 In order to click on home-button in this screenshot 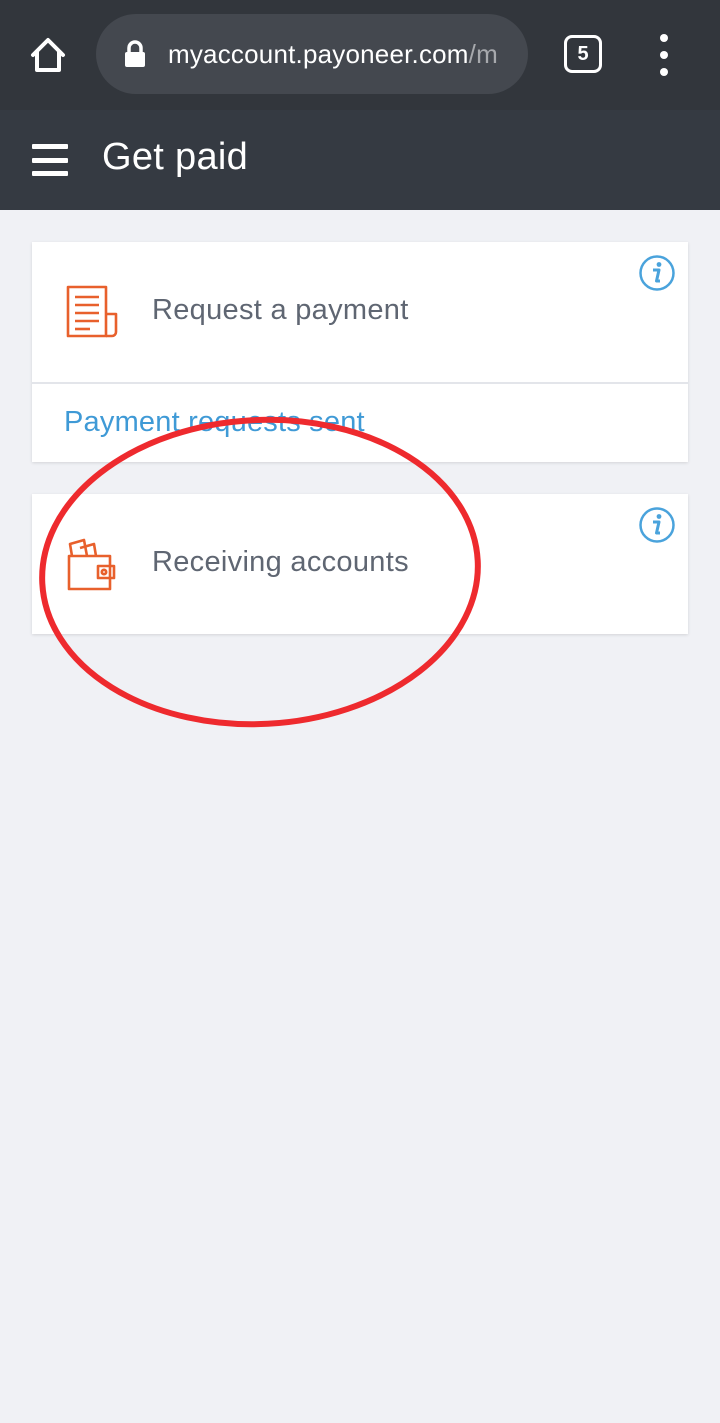, I will do `click(48, 55)`.